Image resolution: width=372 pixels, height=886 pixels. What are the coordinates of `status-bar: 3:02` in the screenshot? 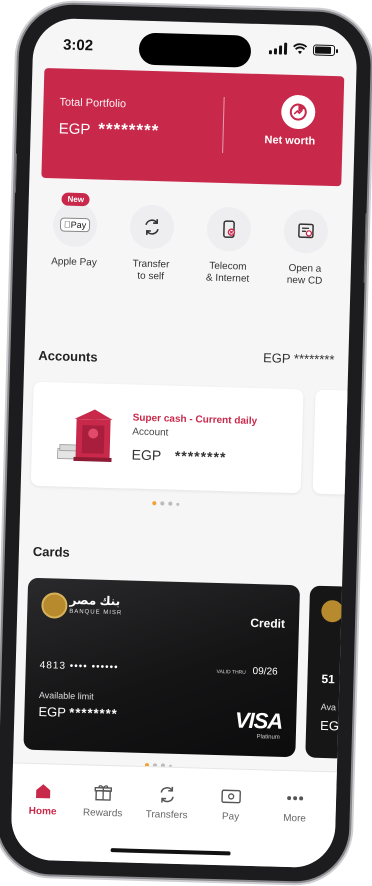 It's located at (194, 46).